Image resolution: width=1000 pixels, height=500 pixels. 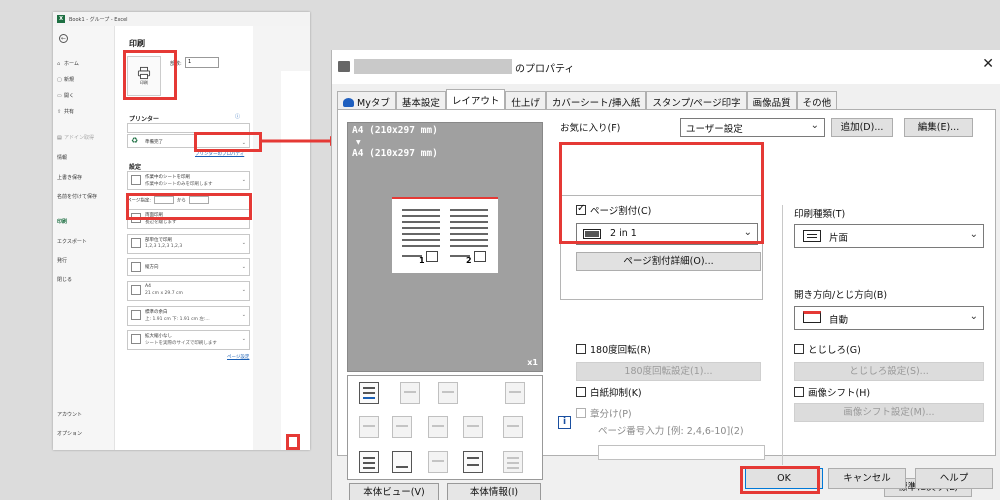 I want to click on paper-tray-icon, so click(x=369, y=393).